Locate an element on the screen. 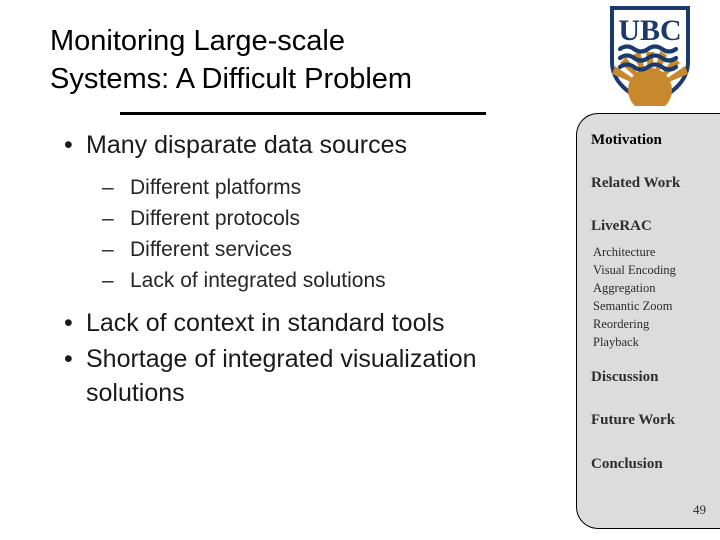 This screenshot has width=720, height=540. nav-subitem-semantic-zoom: Semantic Zoom is located at coordinates (633, 306).